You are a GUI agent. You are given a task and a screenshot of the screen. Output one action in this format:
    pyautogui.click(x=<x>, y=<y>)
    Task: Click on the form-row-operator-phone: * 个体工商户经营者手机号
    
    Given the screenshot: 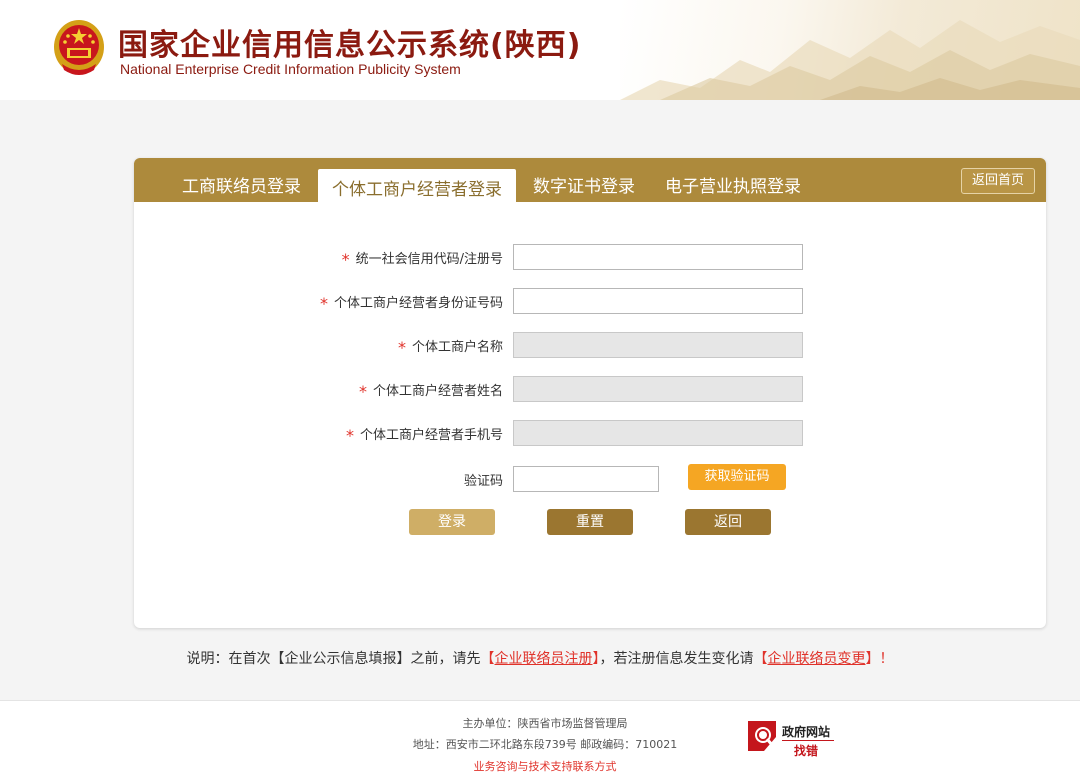 What is the action you would take?
    pyautogui.click(x=590, y=433)
    